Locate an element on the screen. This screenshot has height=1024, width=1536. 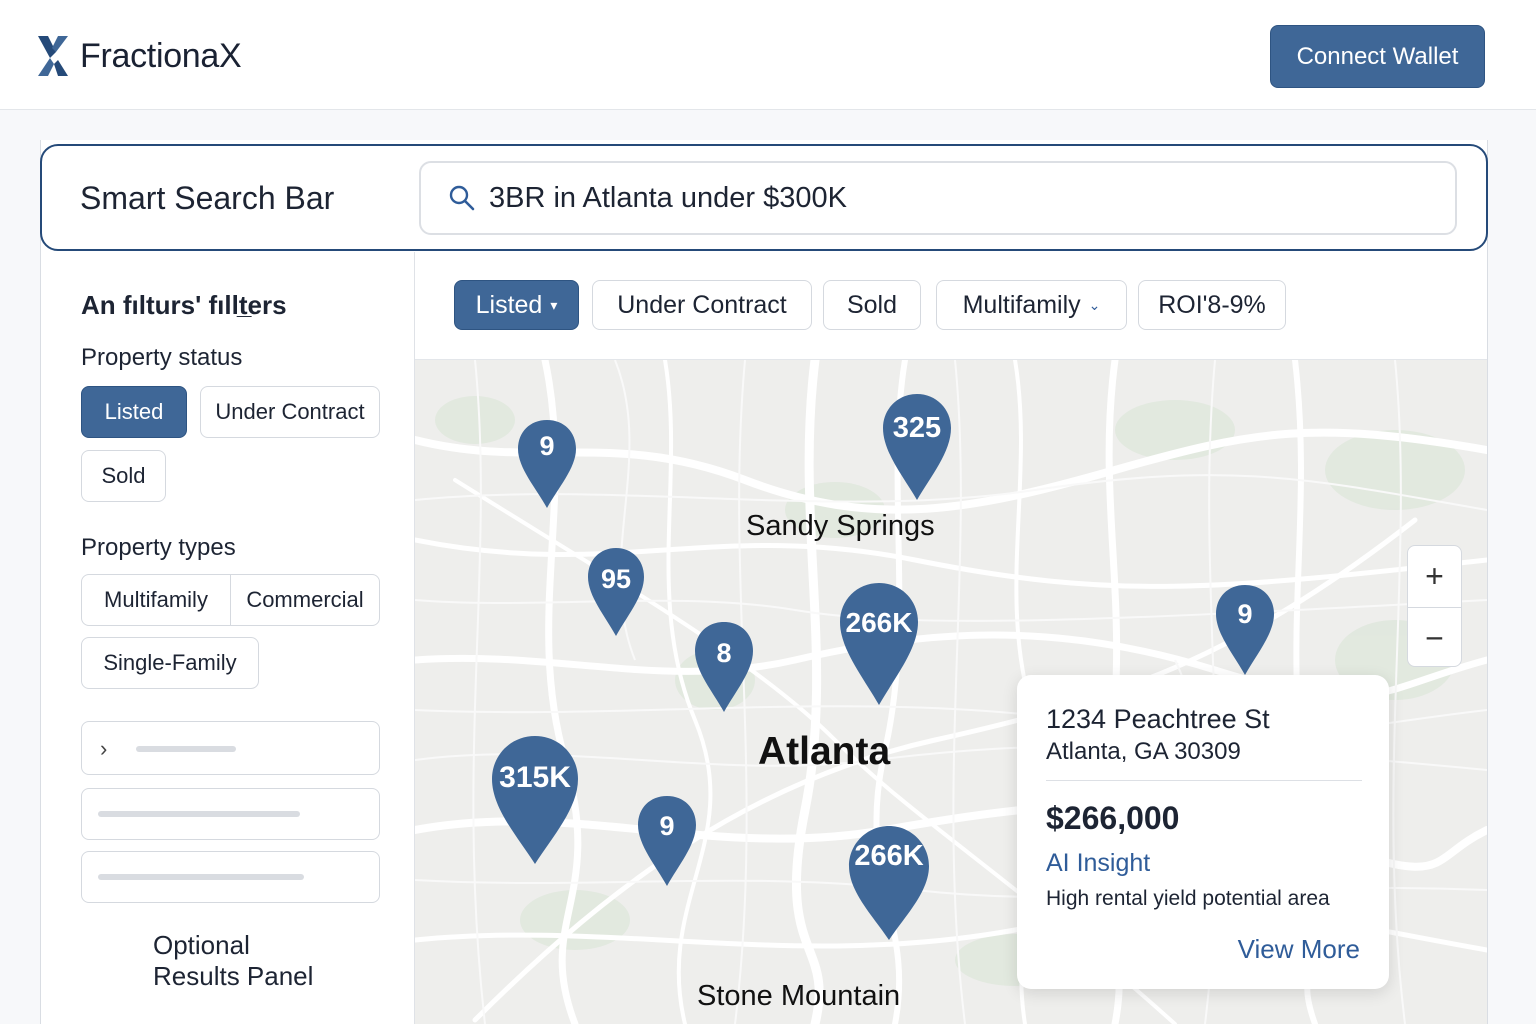
filter-chip-sold: Sold is located at coordinates (872, 305).